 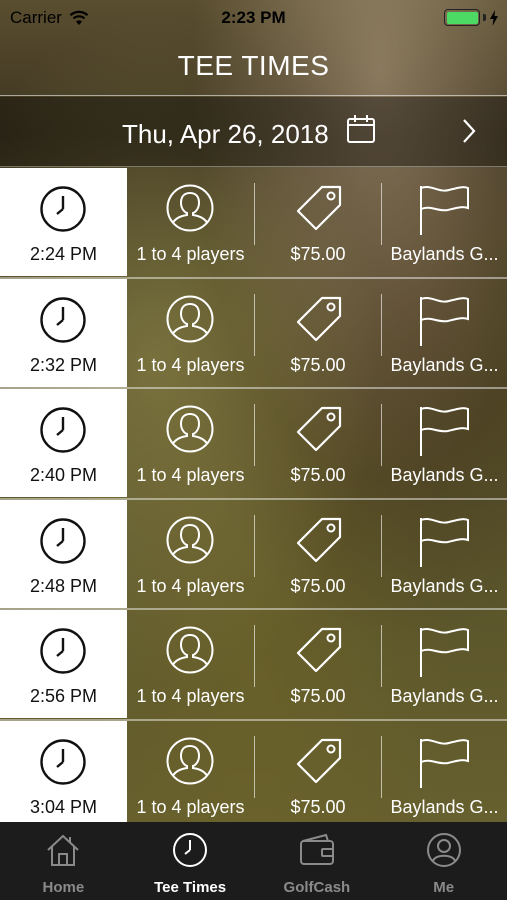 I want to click on calendar-icon, so click(x=361, y=129).